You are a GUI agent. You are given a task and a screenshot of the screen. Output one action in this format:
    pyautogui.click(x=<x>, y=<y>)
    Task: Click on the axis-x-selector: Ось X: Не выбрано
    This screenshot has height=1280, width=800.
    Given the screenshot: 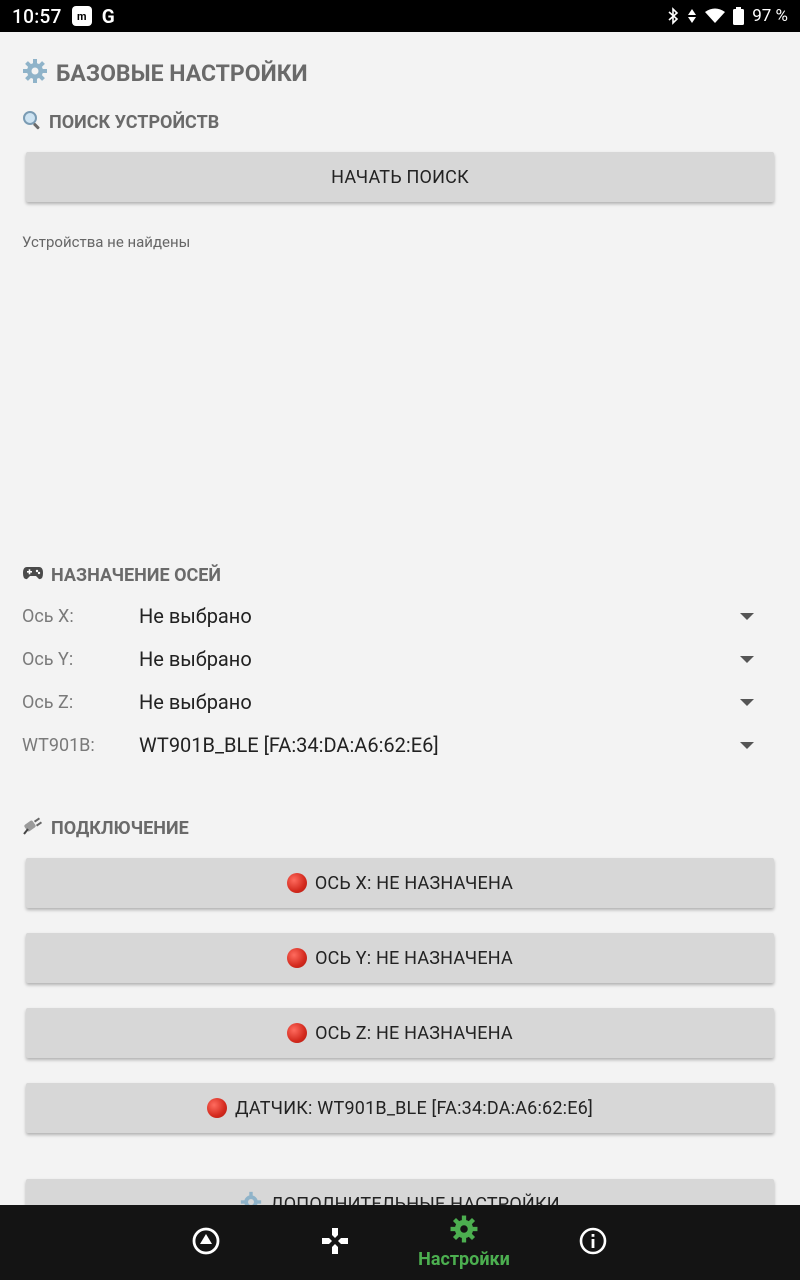 What is the action you would take?
    pyautogui.click(x=392, y=616)
    